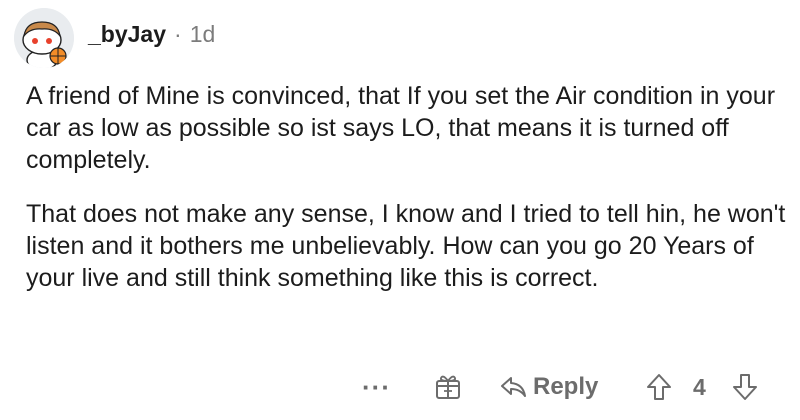  Describe the element at coordinates (127, 34) in the screenshot. I see `username-link: _byJay` at that location.